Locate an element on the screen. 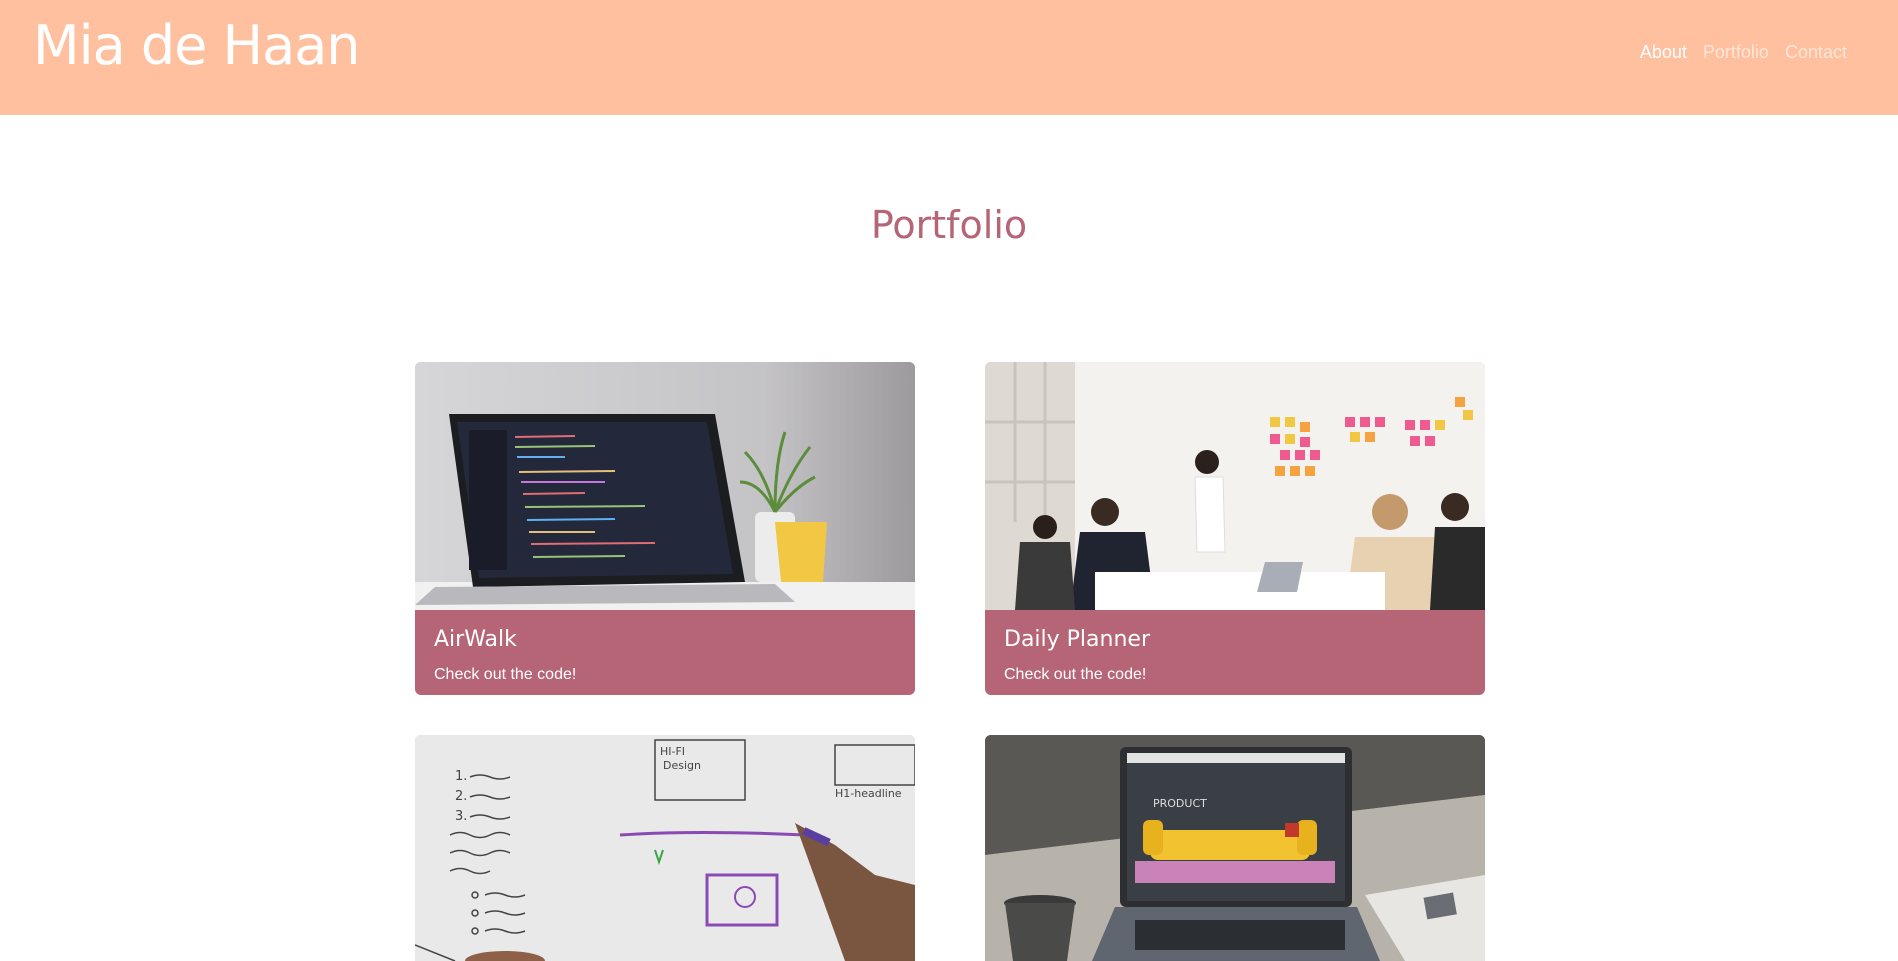 Image resolution: width=1898 pixels, height=961 pixels. svg-text: PRODUCT is located at coordinates (1180, 803).